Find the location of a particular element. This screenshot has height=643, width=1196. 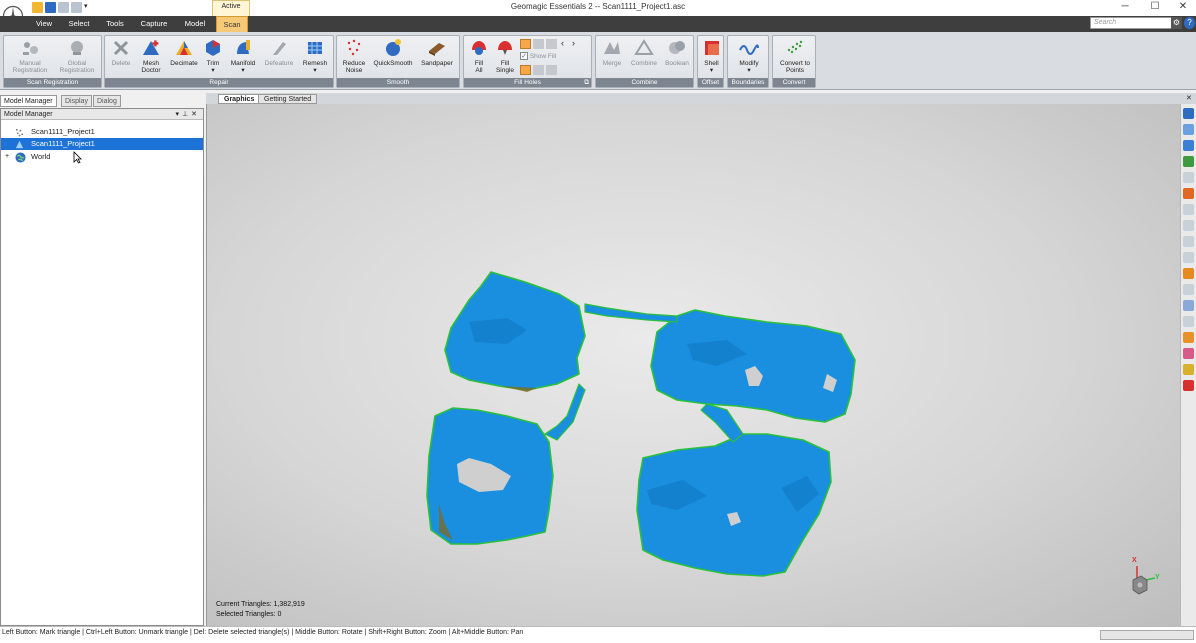

panel-tabs: Model Manager Display Dialog is located at coordinates (102, 101).